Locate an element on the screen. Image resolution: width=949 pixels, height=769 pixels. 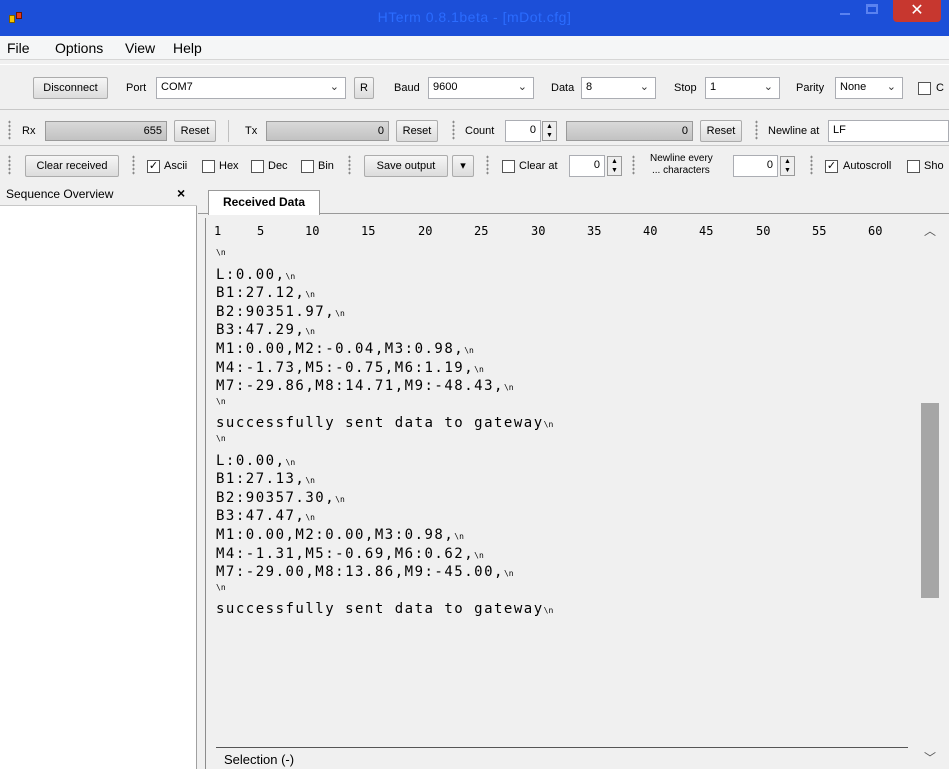
ruler-tick: 35 is located at coordinates (594, 231).